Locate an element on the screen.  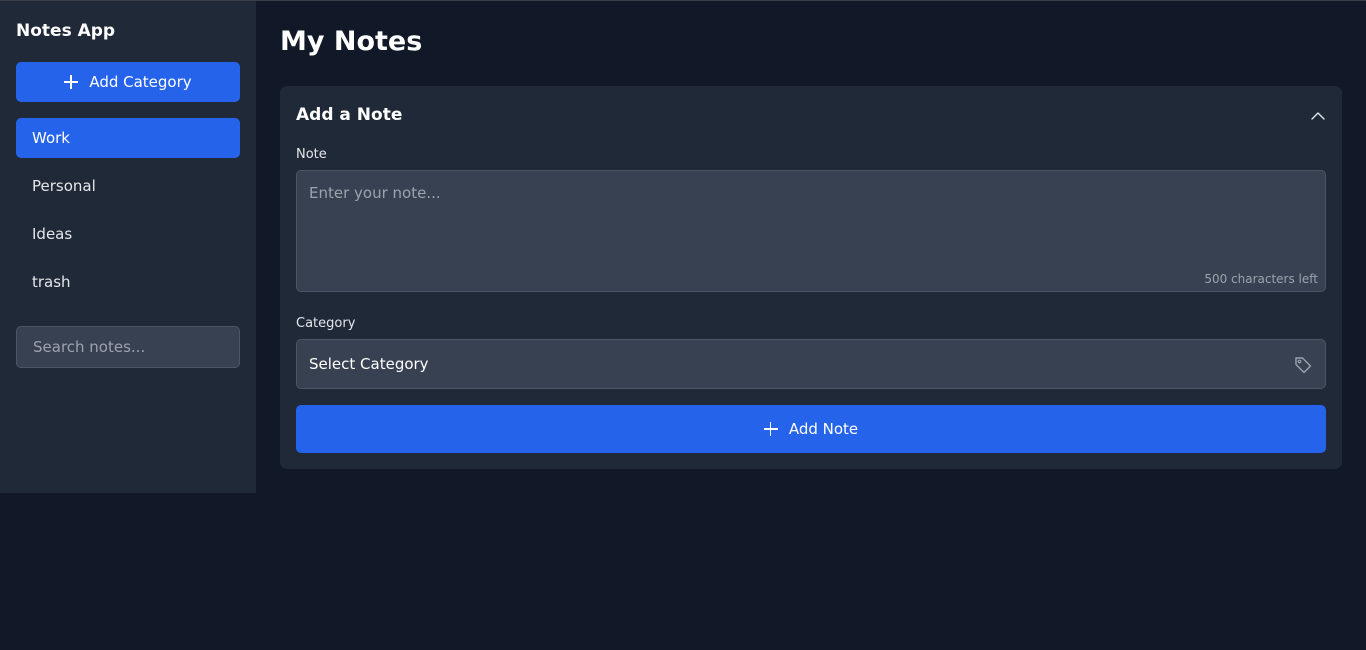
sidebar-item-work: Work is located at coordinates (128, 138).